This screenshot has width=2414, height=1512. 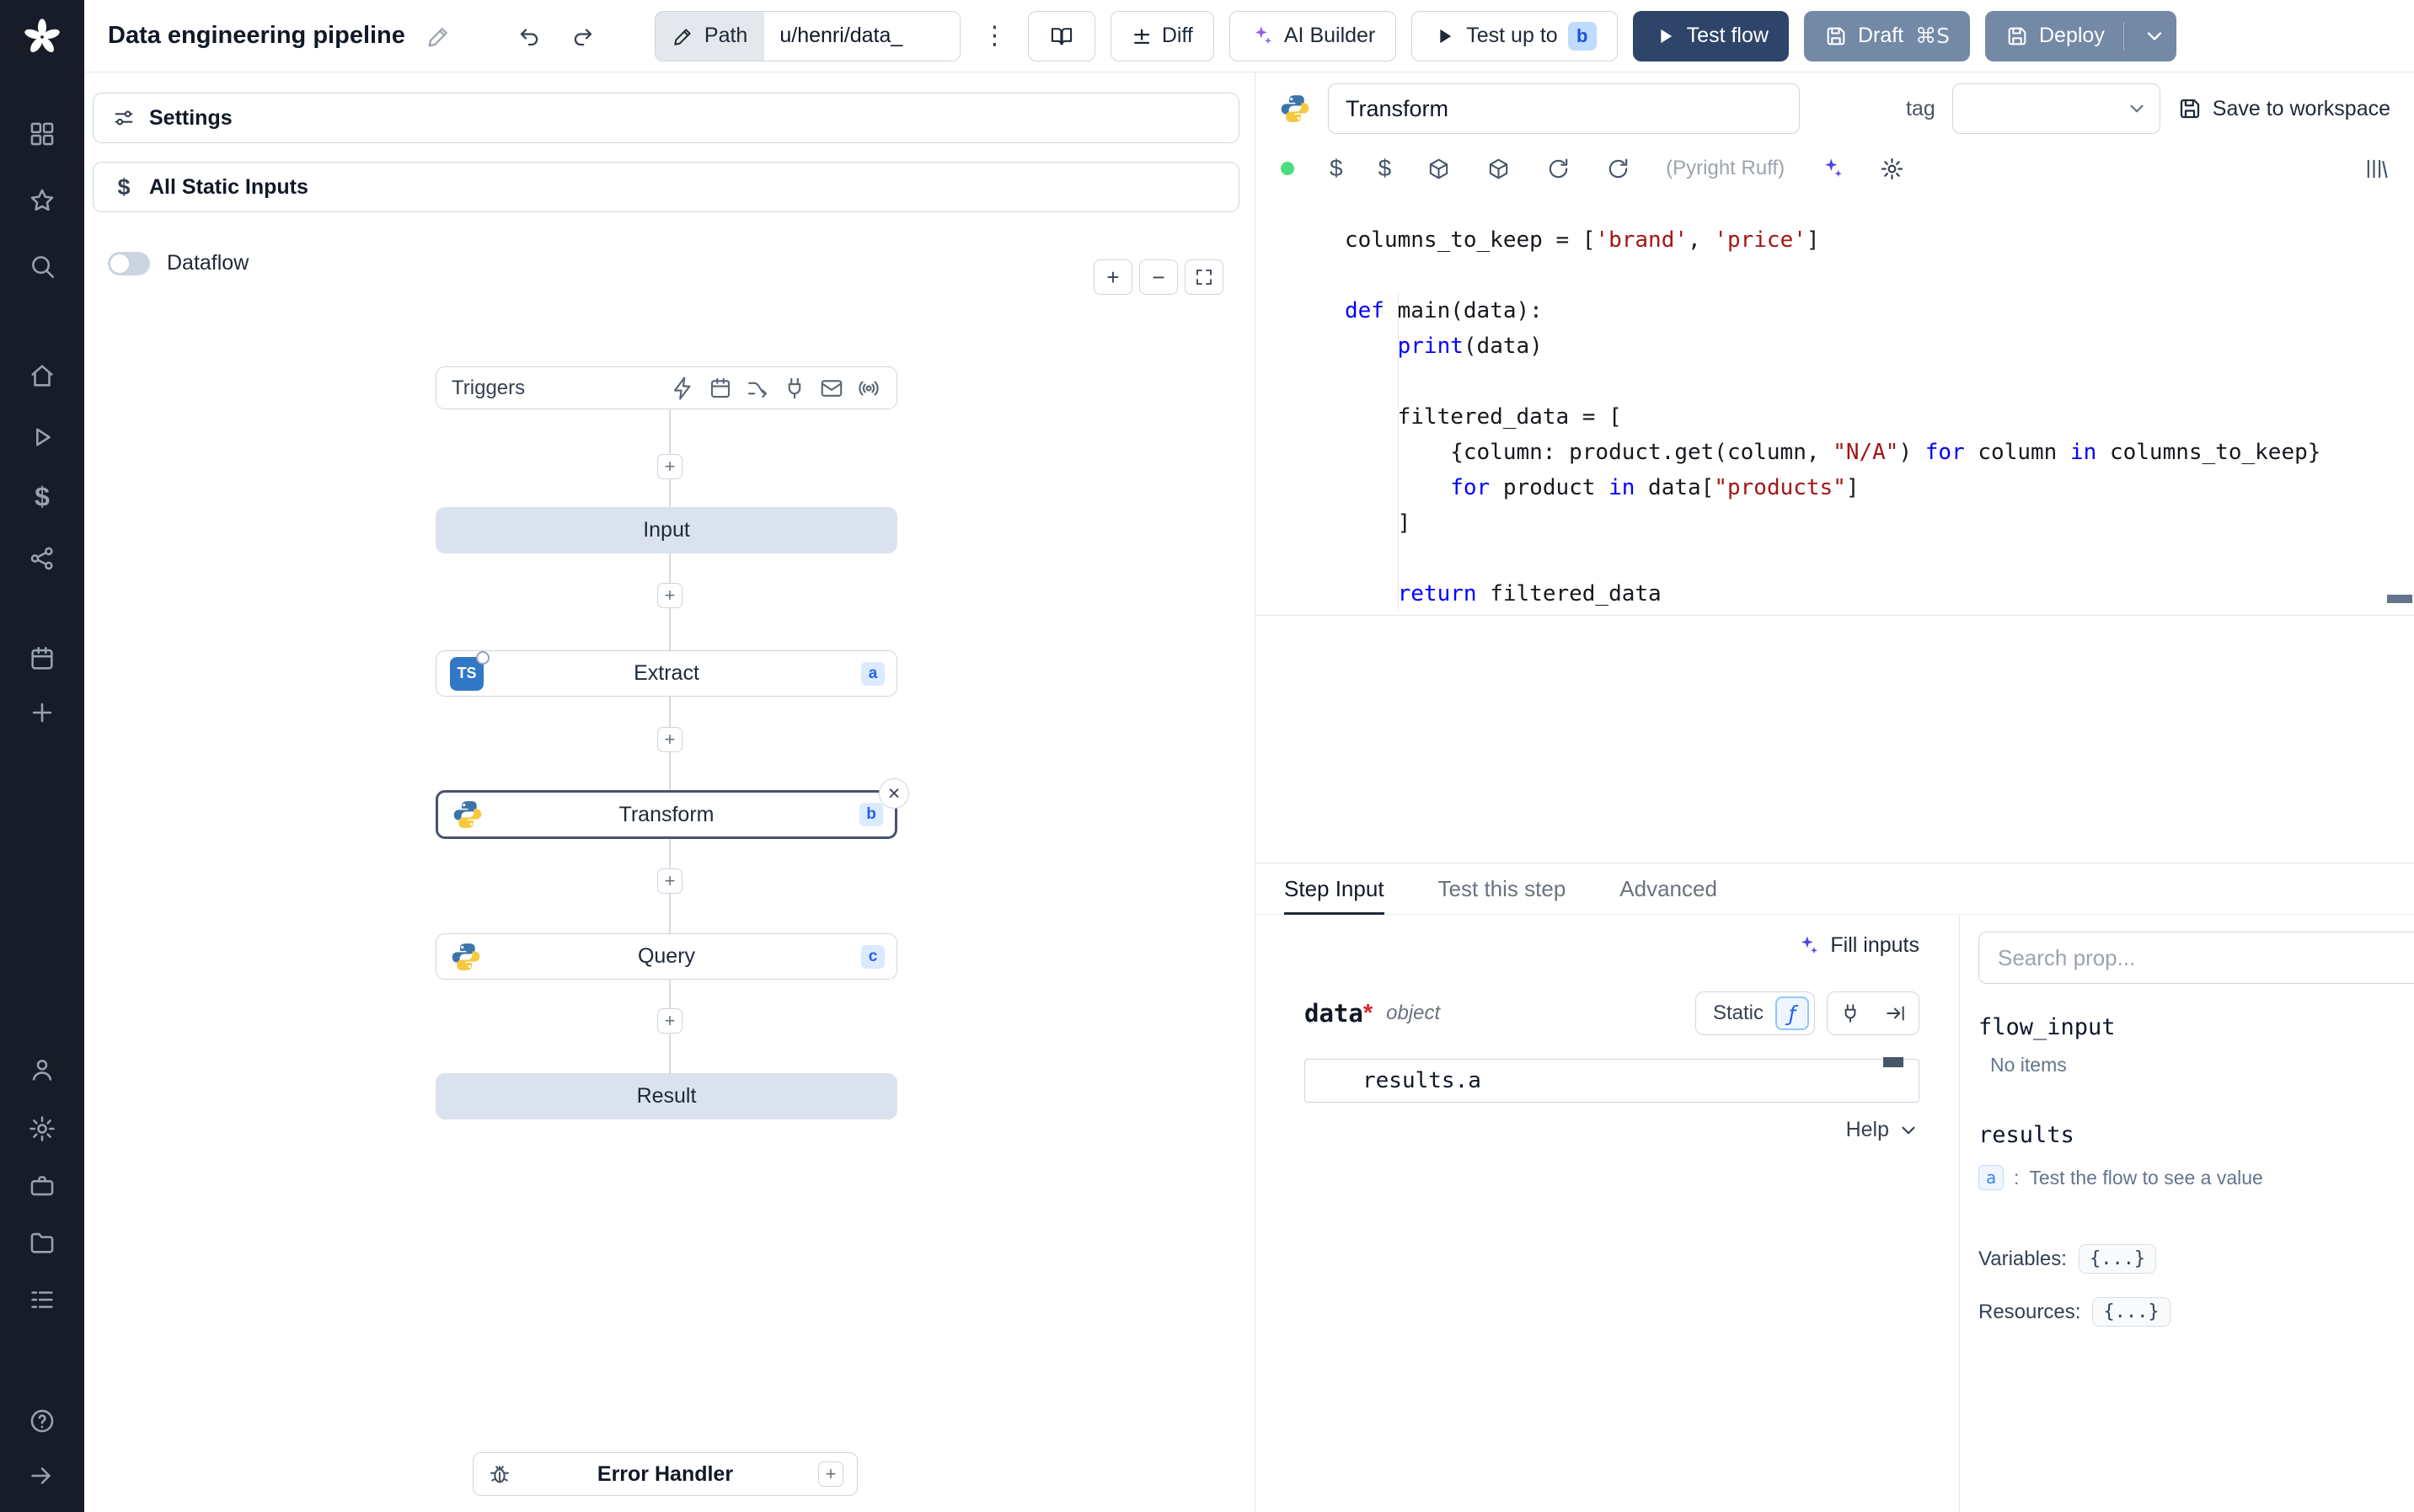 What do you see at coordinates (1893, 1062) in the screenshot?
I see `resize-handle` at bounding box center [1893, 1062].